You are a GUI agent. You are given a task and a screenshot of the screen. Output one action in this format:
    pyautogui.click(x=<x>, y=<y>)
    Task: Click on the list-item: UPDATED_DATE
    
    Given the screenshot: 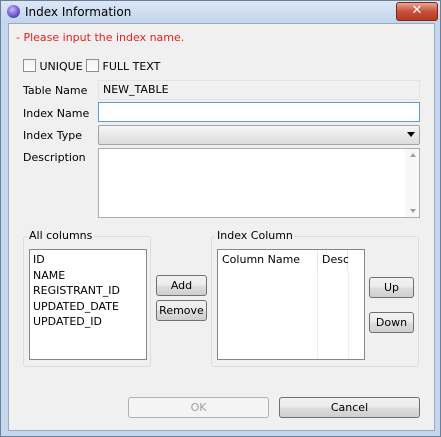 What is the action you would take?
    pyautogui.click(x=88, y=307)
    